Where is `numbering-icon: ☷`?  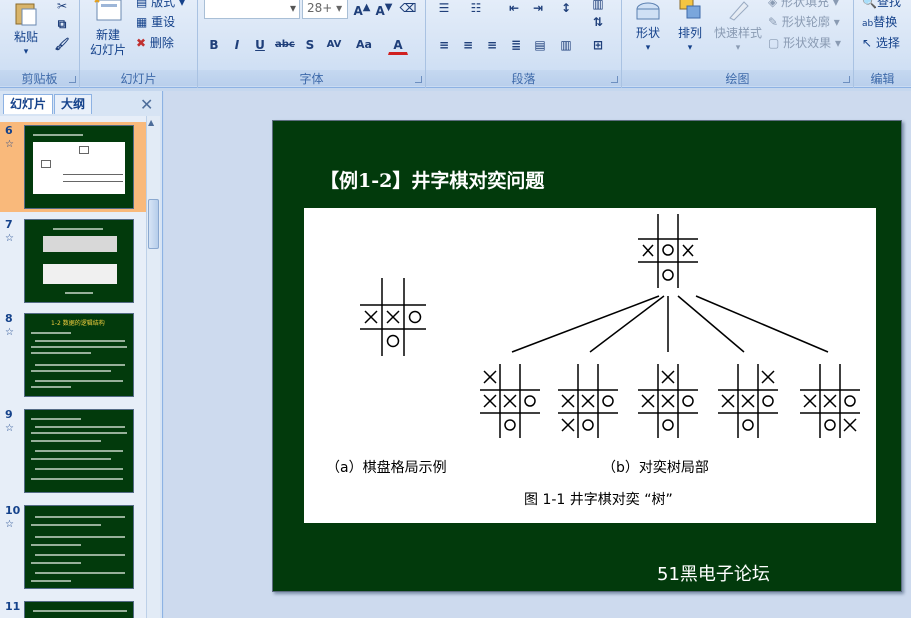 numbering-icon: ☷ is located at coordinates (476, 9).